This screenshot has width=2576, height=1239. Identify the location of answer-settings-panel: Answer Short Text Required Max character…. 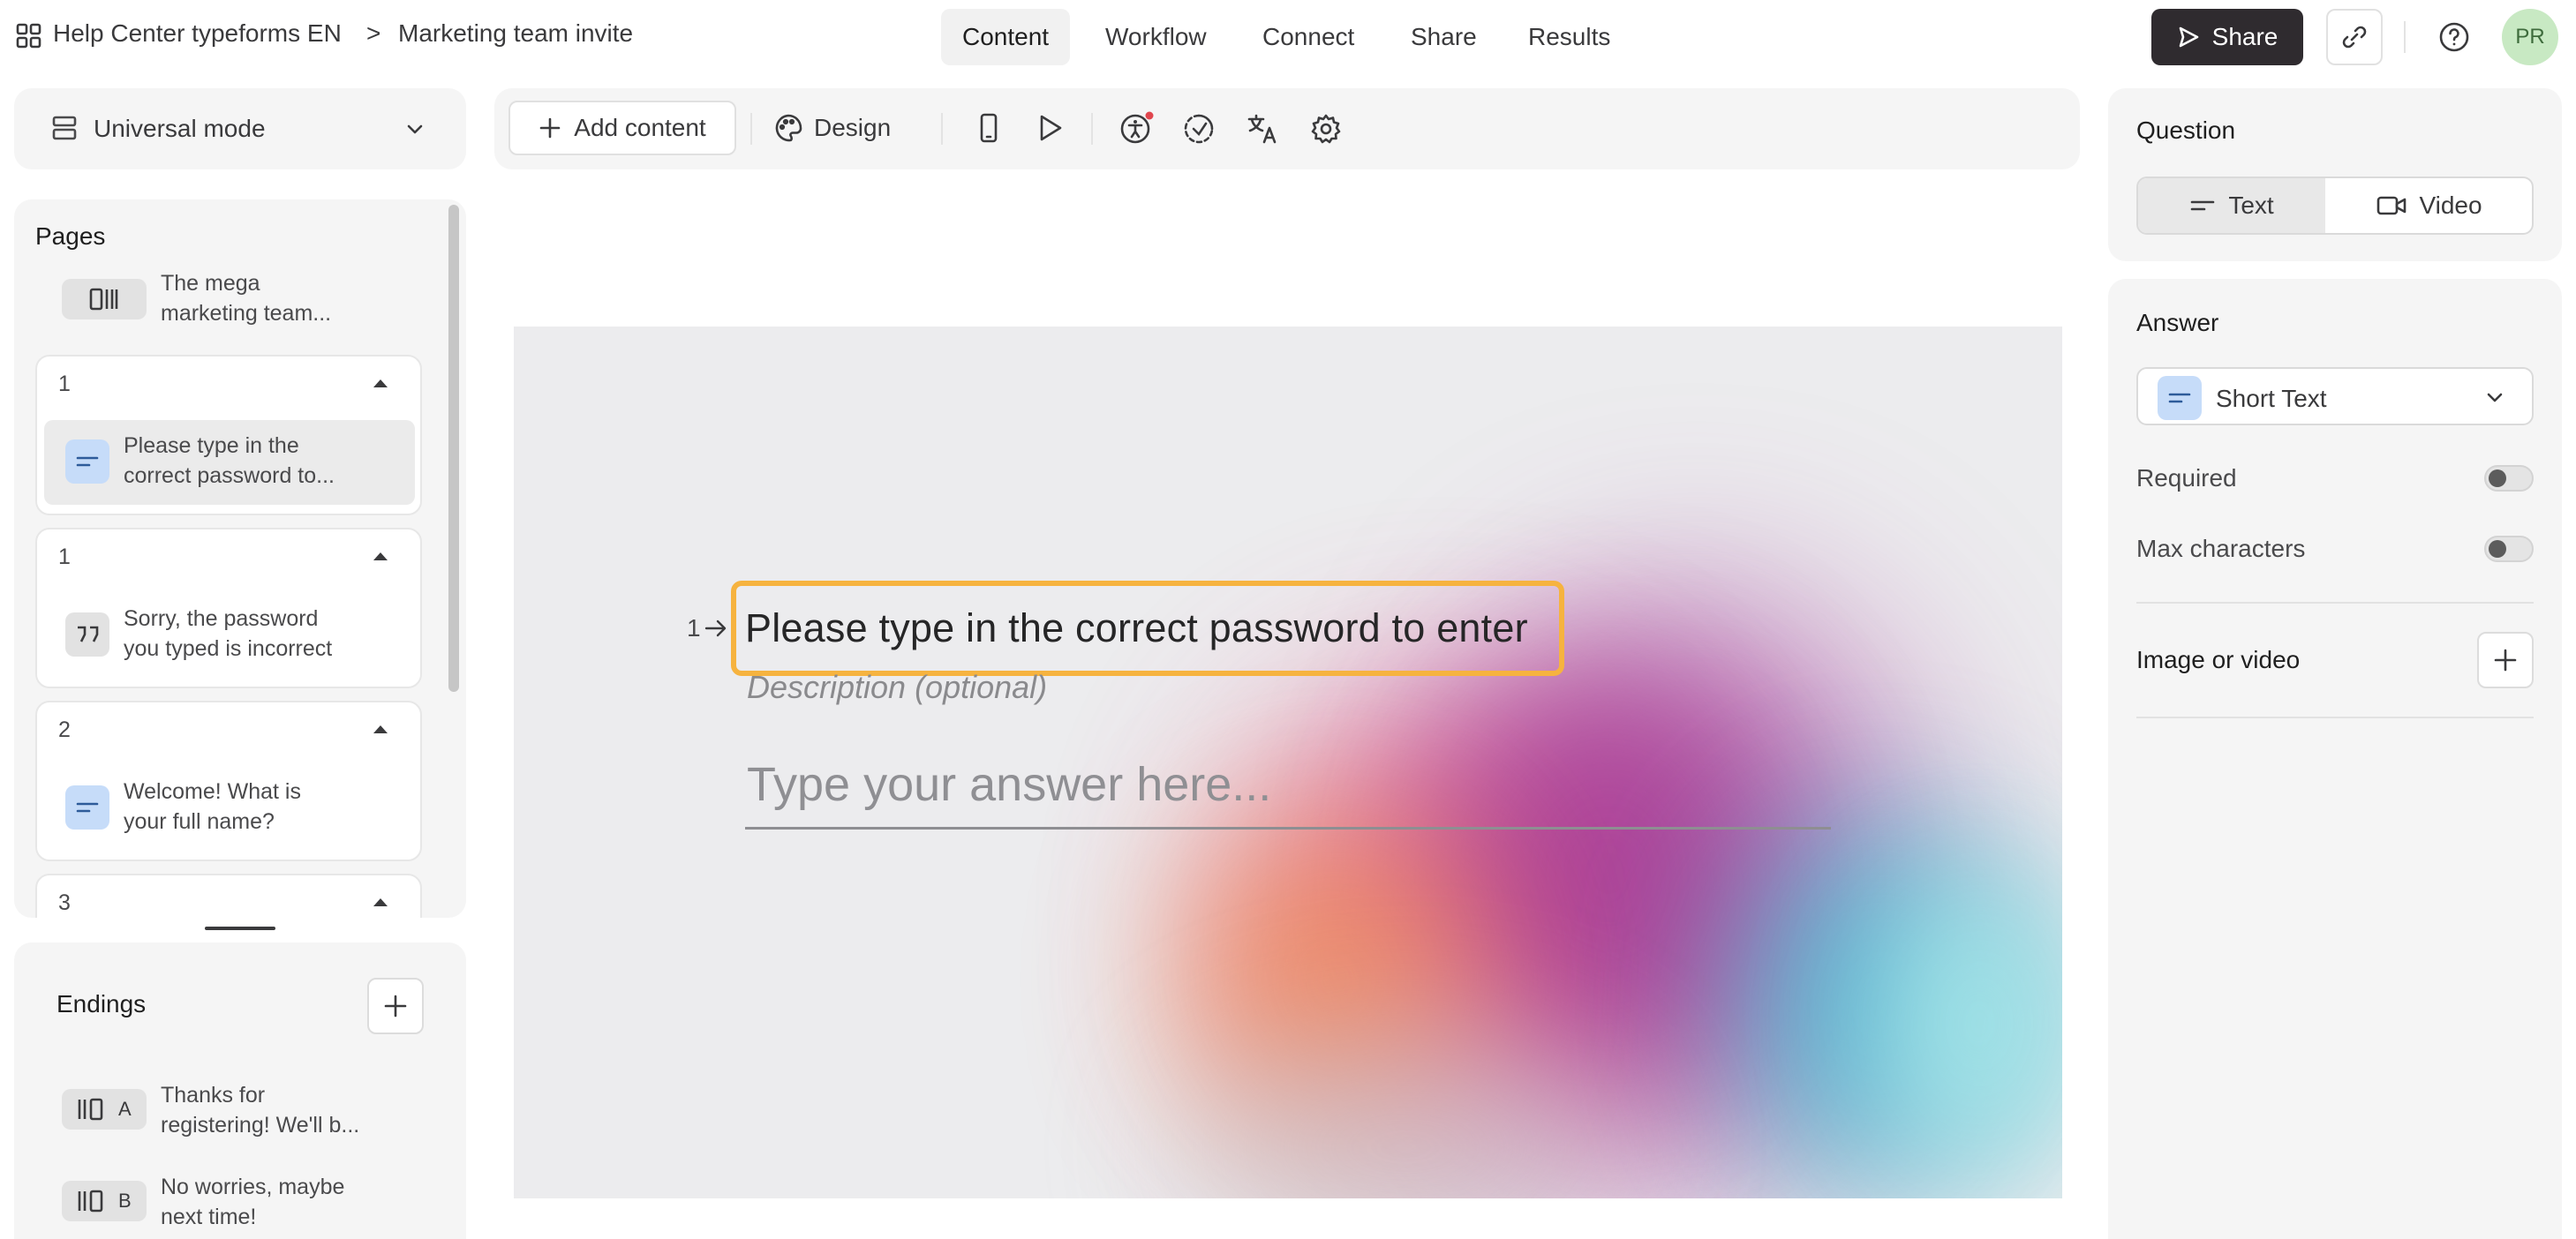
(2335, 759).